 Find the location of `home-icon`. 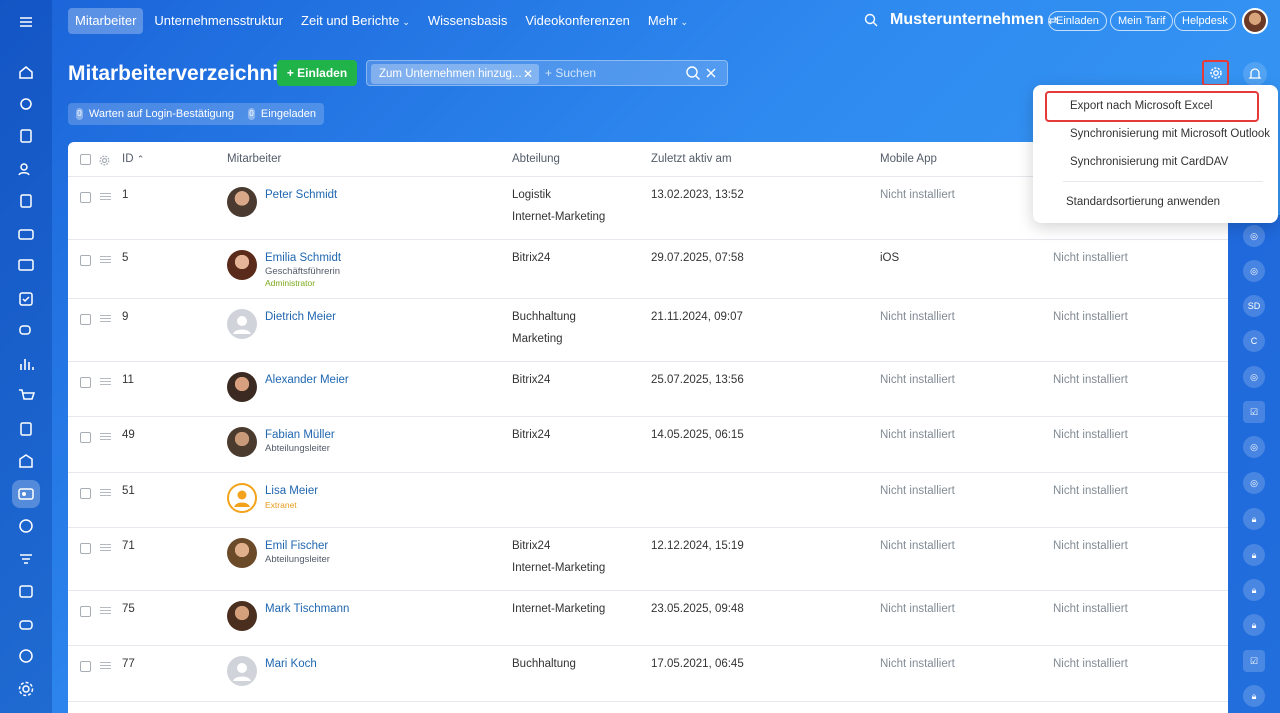

home-icon is located at coordinates (26, 72).